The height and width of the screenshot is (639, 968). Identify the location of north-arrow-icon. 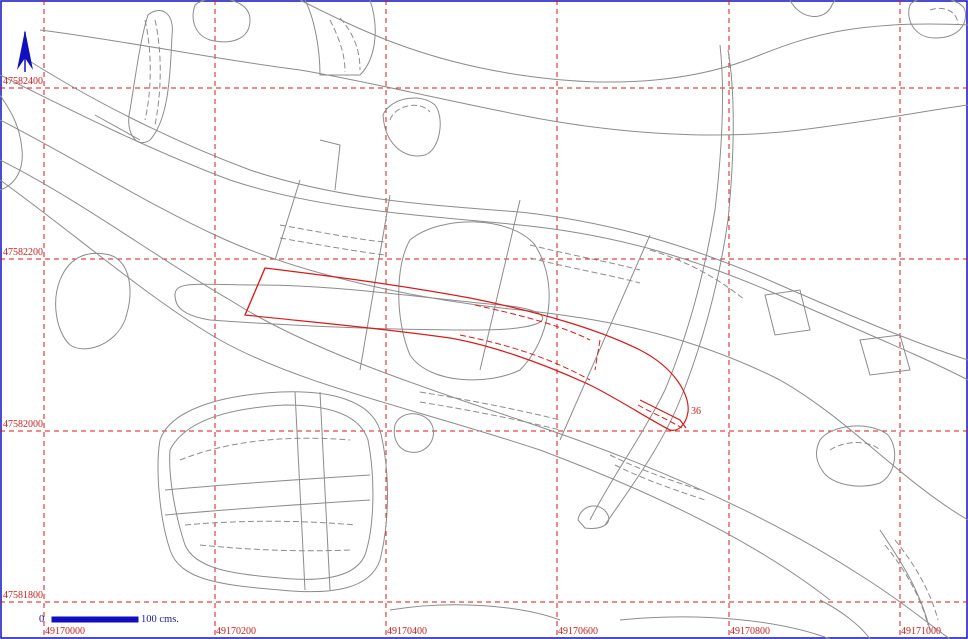
(25, 51).